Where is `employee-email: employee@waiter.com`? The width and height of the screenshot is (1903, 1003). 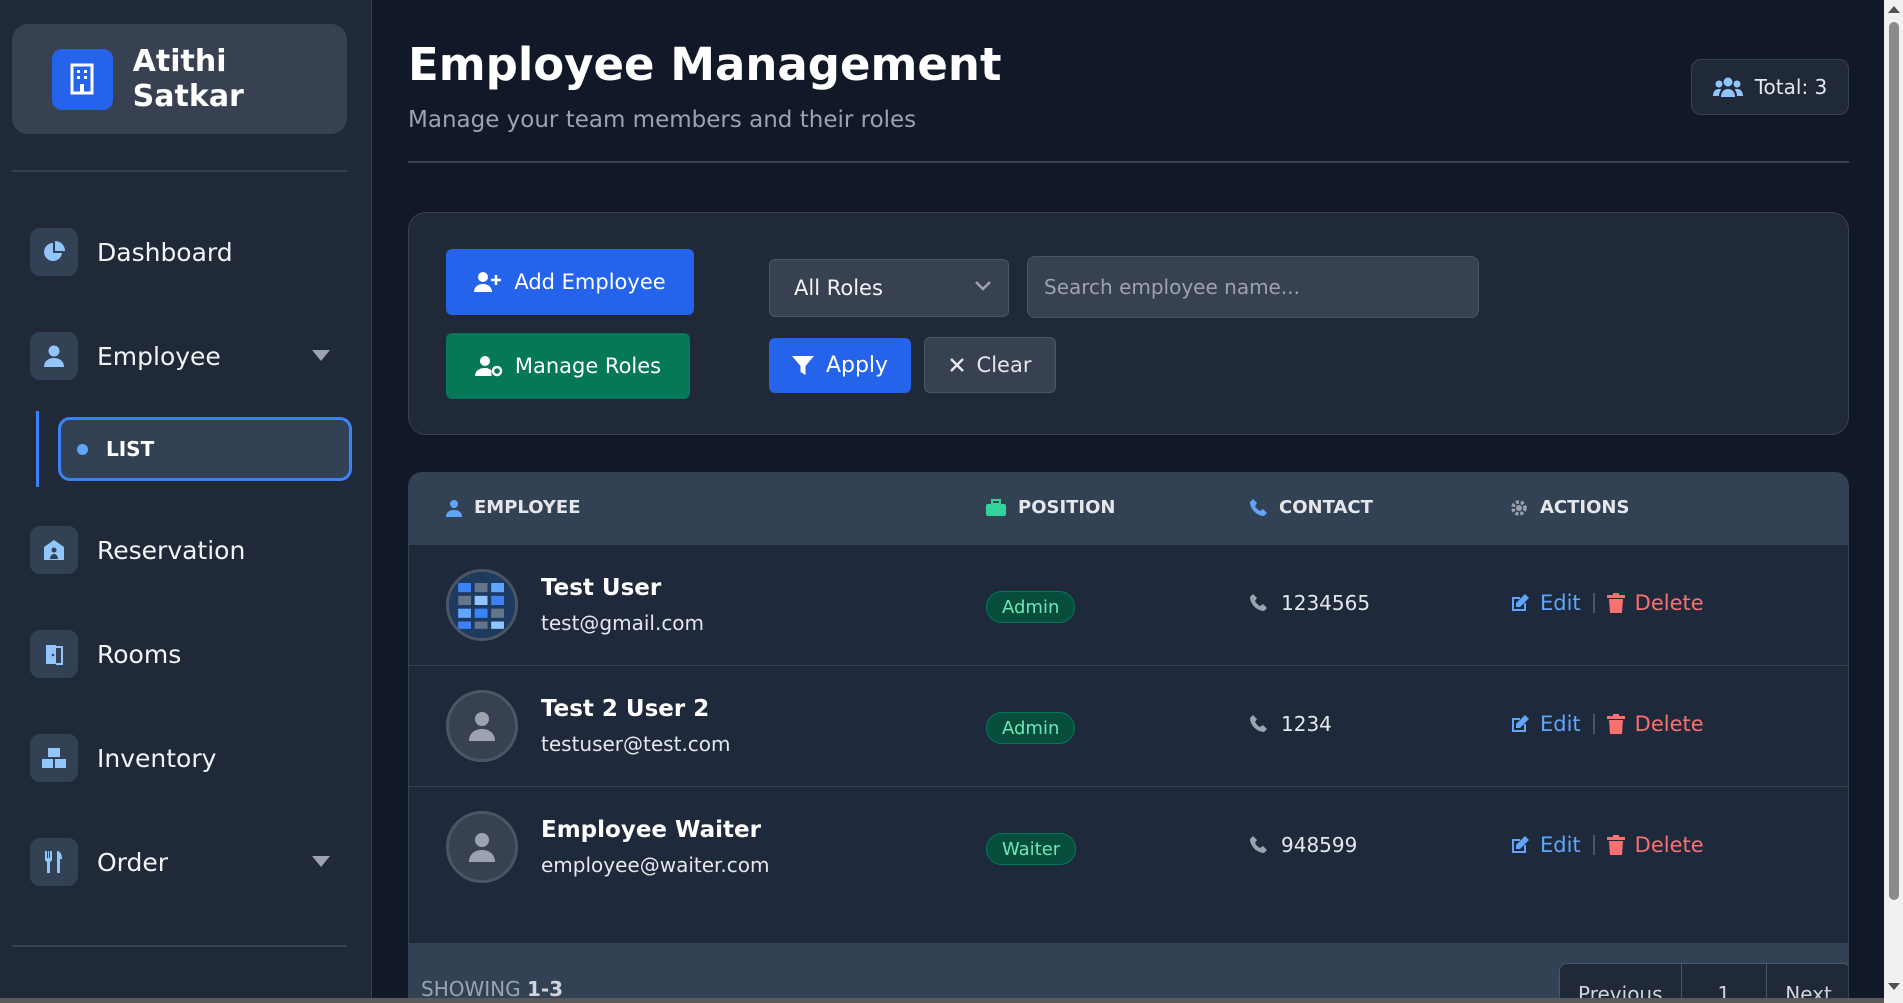
employee-email: employee@waiter.com is located at coordinates (655, 865).